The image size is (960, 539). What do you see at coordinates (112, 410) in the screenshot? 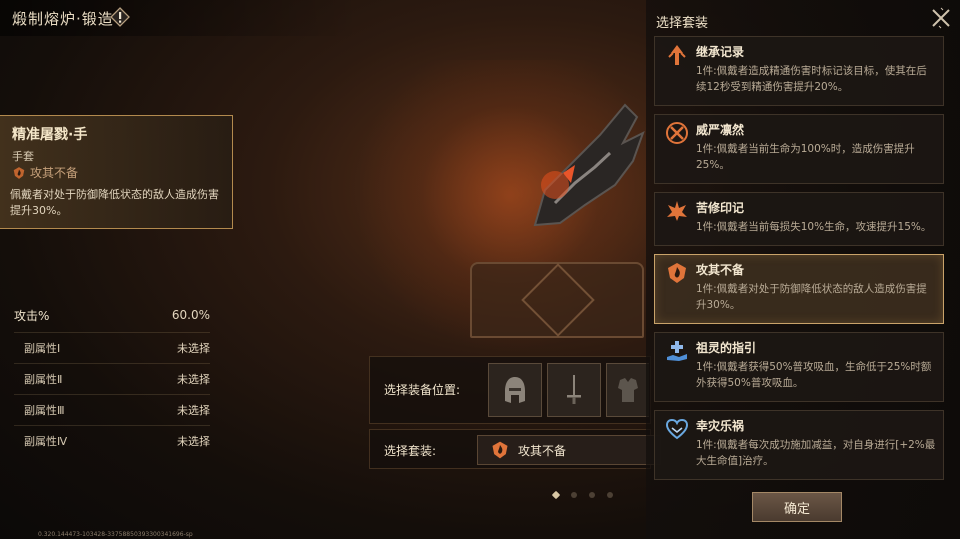
I see `sub-stat-row: 副属性Ⅲ 未选择` at bounding box center [112, 410].